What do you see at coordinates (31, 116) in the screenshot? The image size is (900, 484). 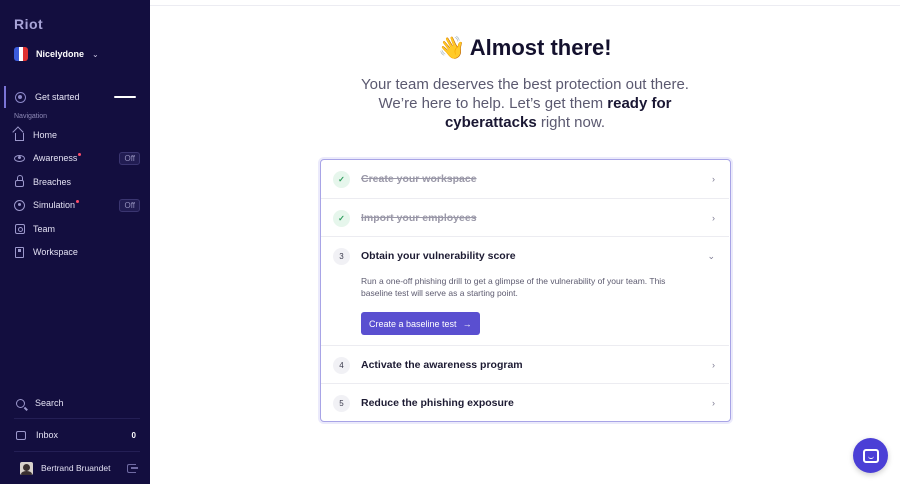 I see `nav-heading: Navigation` at bounding box center [31, 116].